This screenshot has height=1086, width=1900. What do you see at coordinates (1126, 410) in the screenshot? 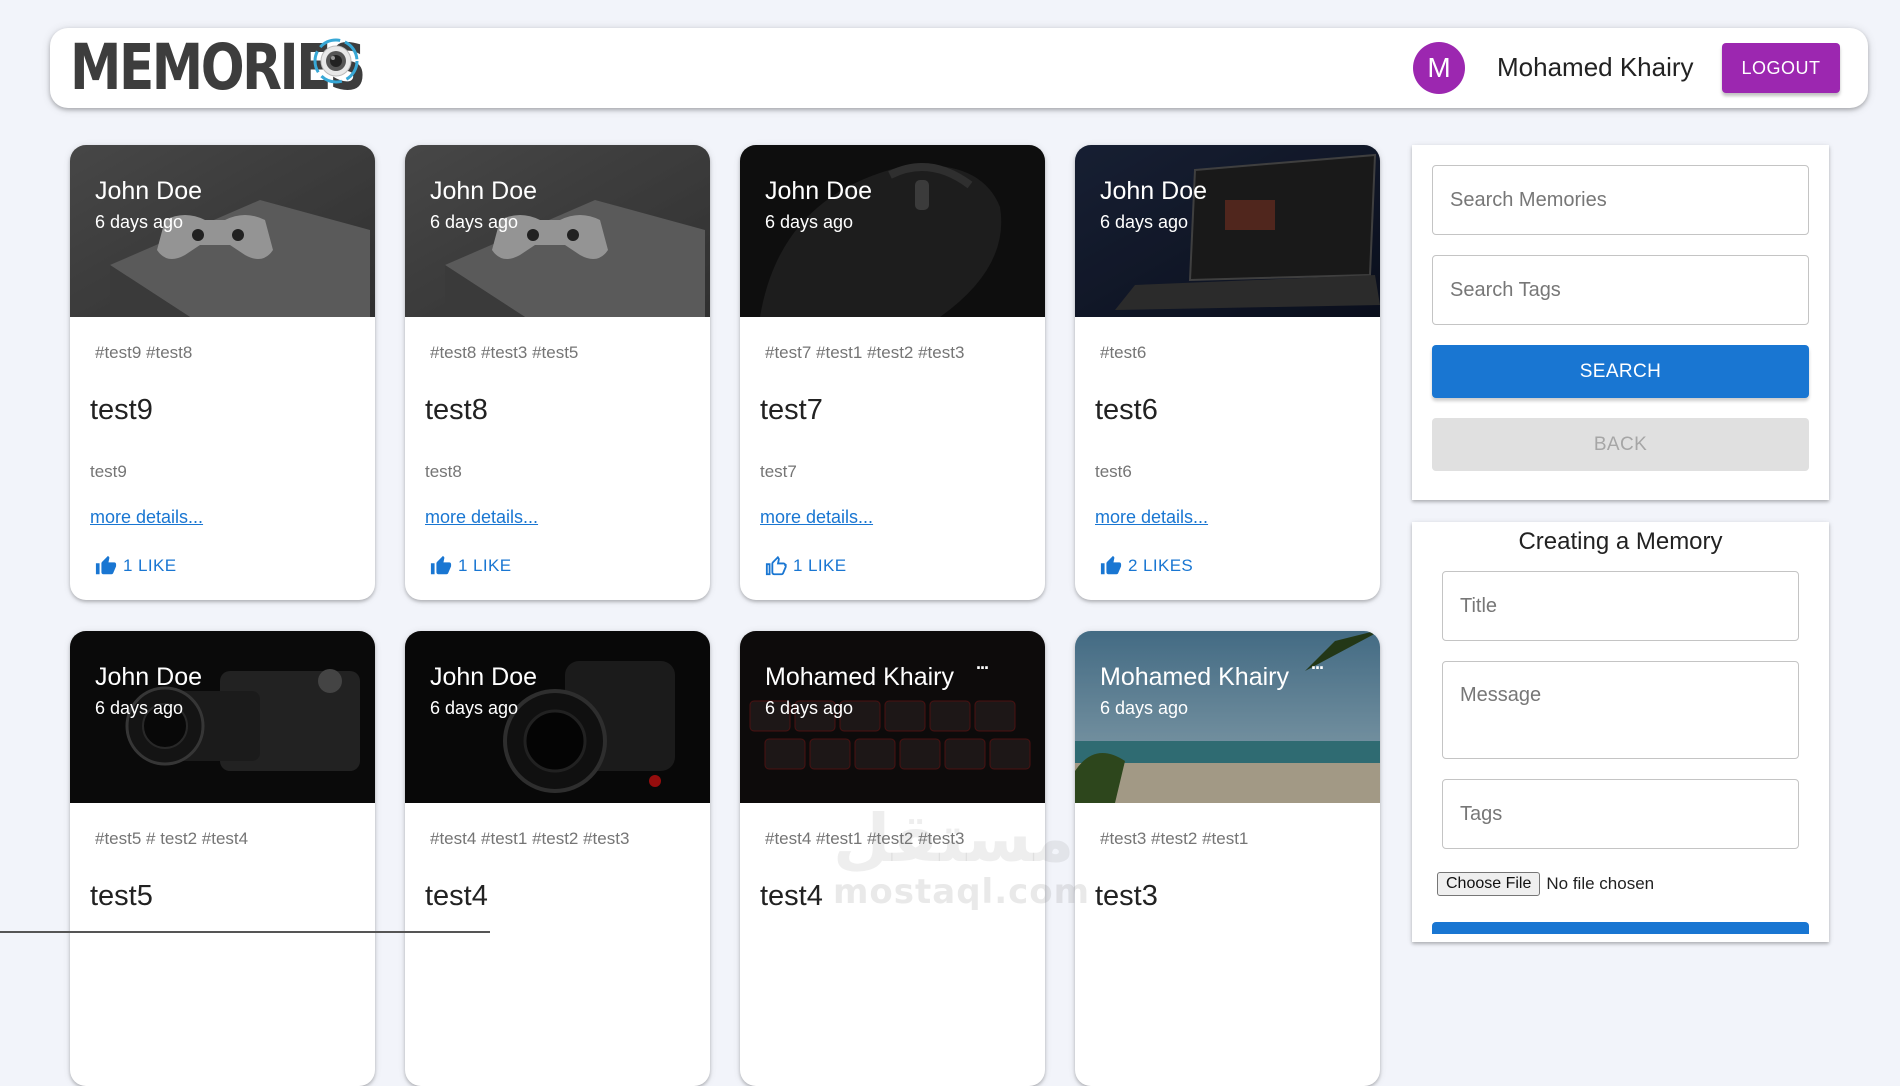
I see `card-title: test6` at bounding box center [1126, 410].